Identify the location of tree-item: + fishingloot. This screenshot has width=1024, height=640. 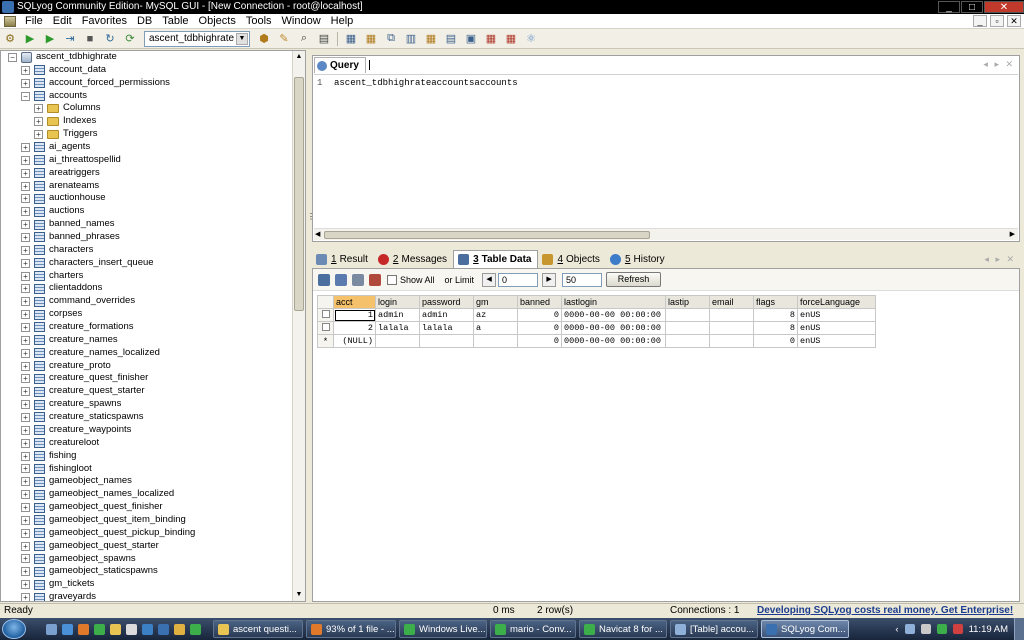
(147, 469).